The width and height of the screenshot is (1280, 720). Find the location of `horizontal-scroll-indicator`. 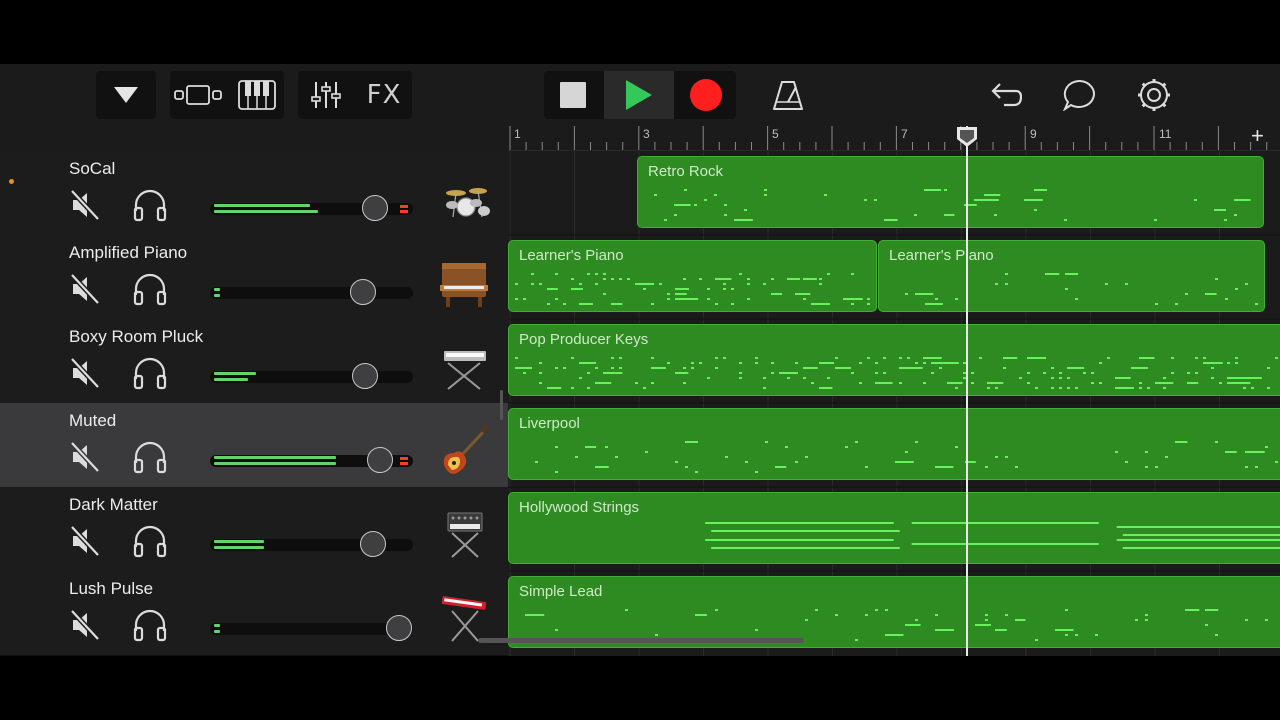

horizontal-scroll-indicator is located at coordinates (641, 640).